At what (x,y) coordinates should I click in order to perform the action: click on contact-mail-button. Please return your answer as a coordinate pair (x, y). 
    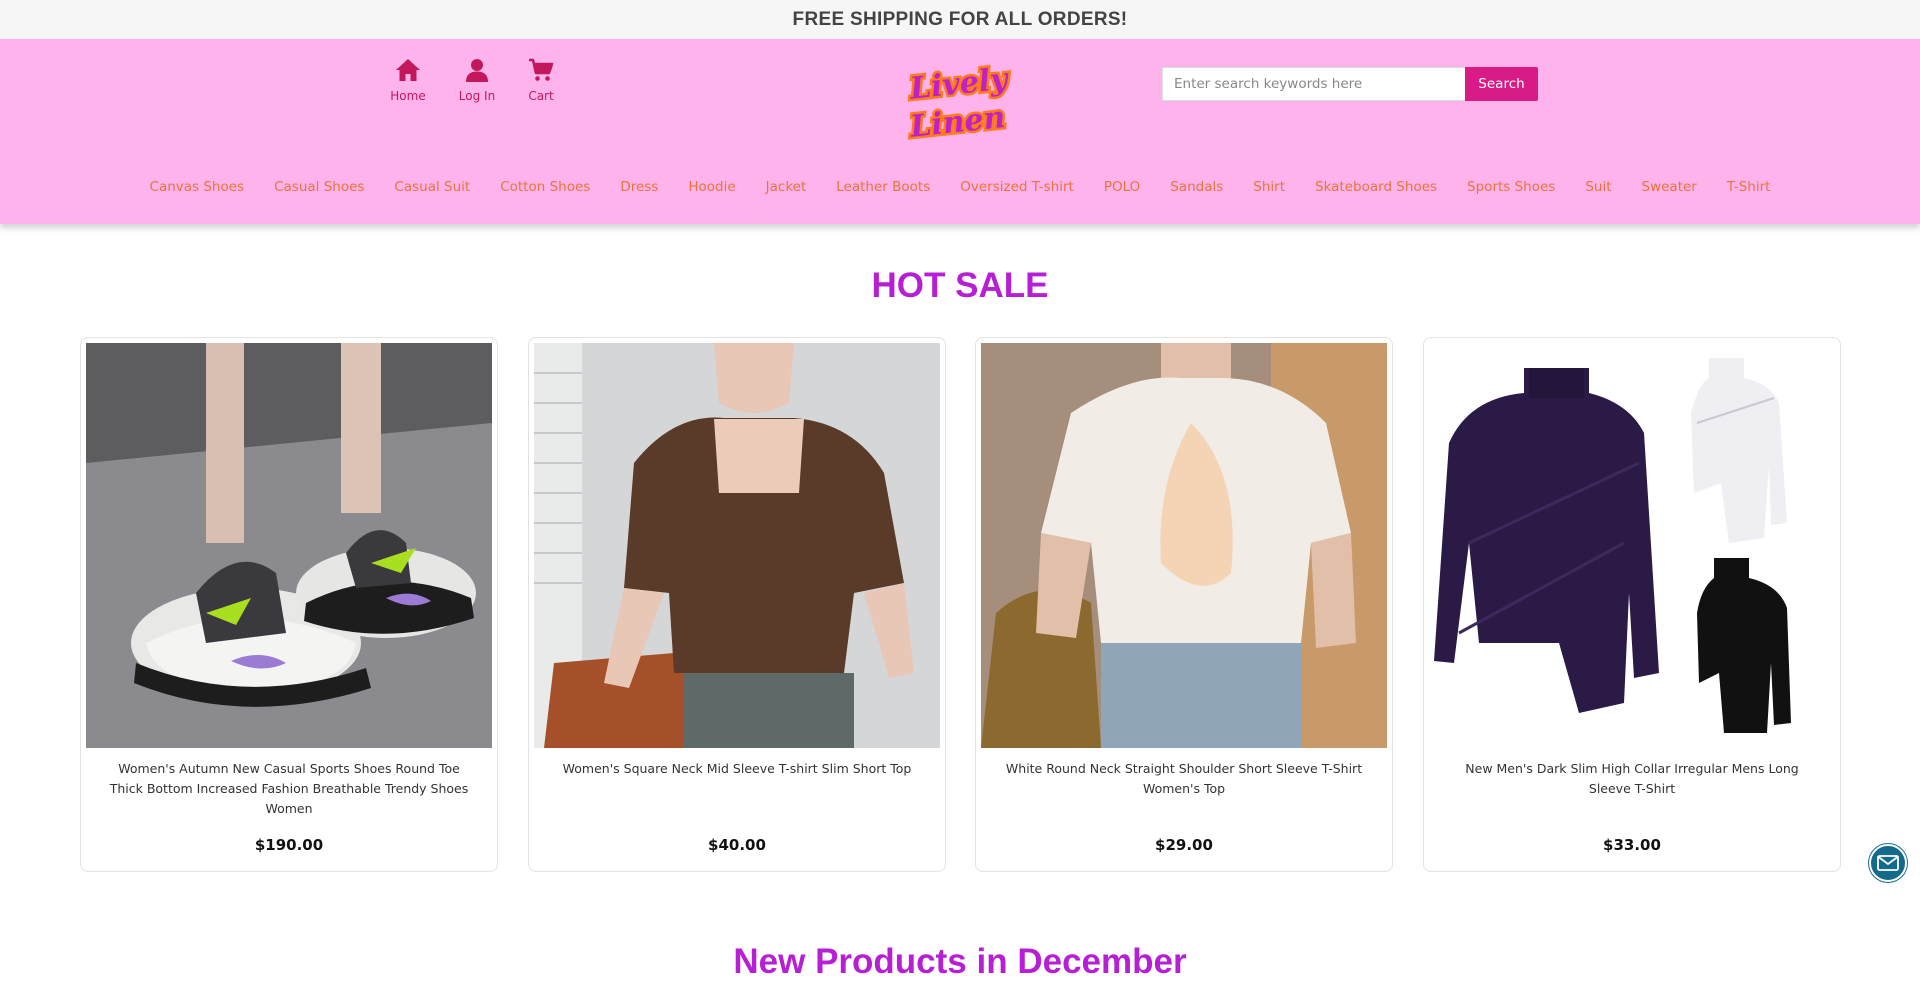
    Looking at the image, I should click on (1888, 863).